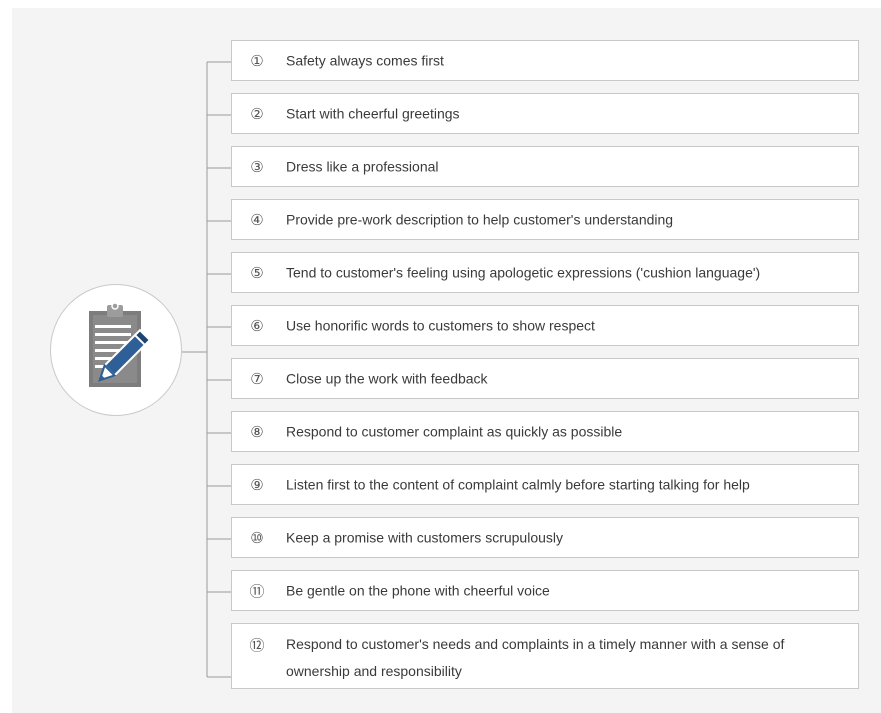 This screenshot has width=881, height=713. What do you see at coordinates (257, 645) in the screenshot?
I see `item-number: ⑫` at bounding box center [257, 645].